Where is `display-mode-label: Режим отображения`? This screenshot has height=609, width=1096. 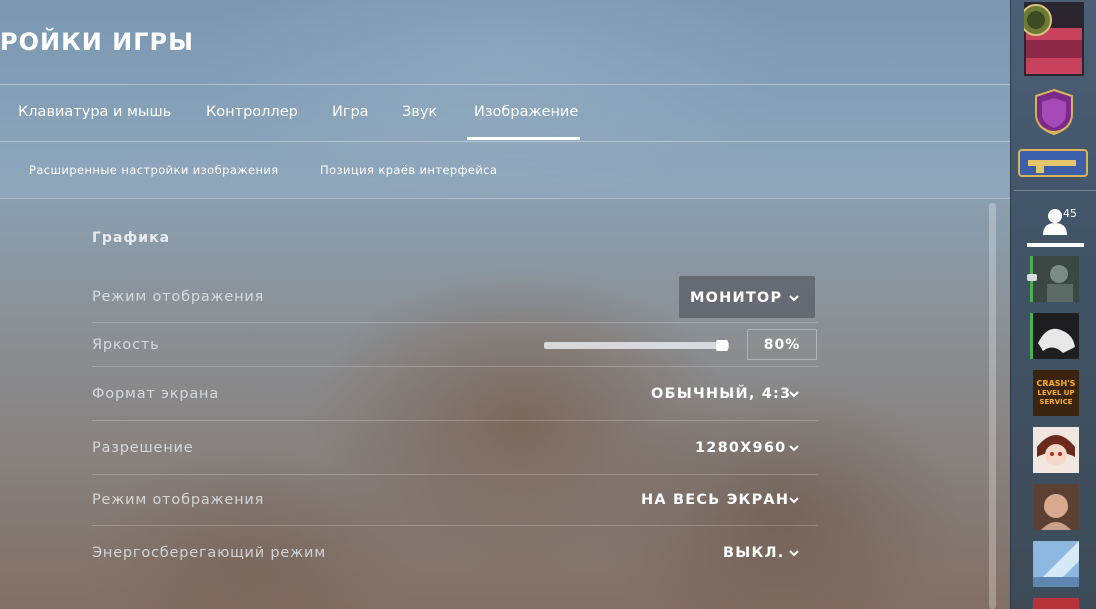 display-mode-label: Режим отображения is located at coordinates (178, 297).